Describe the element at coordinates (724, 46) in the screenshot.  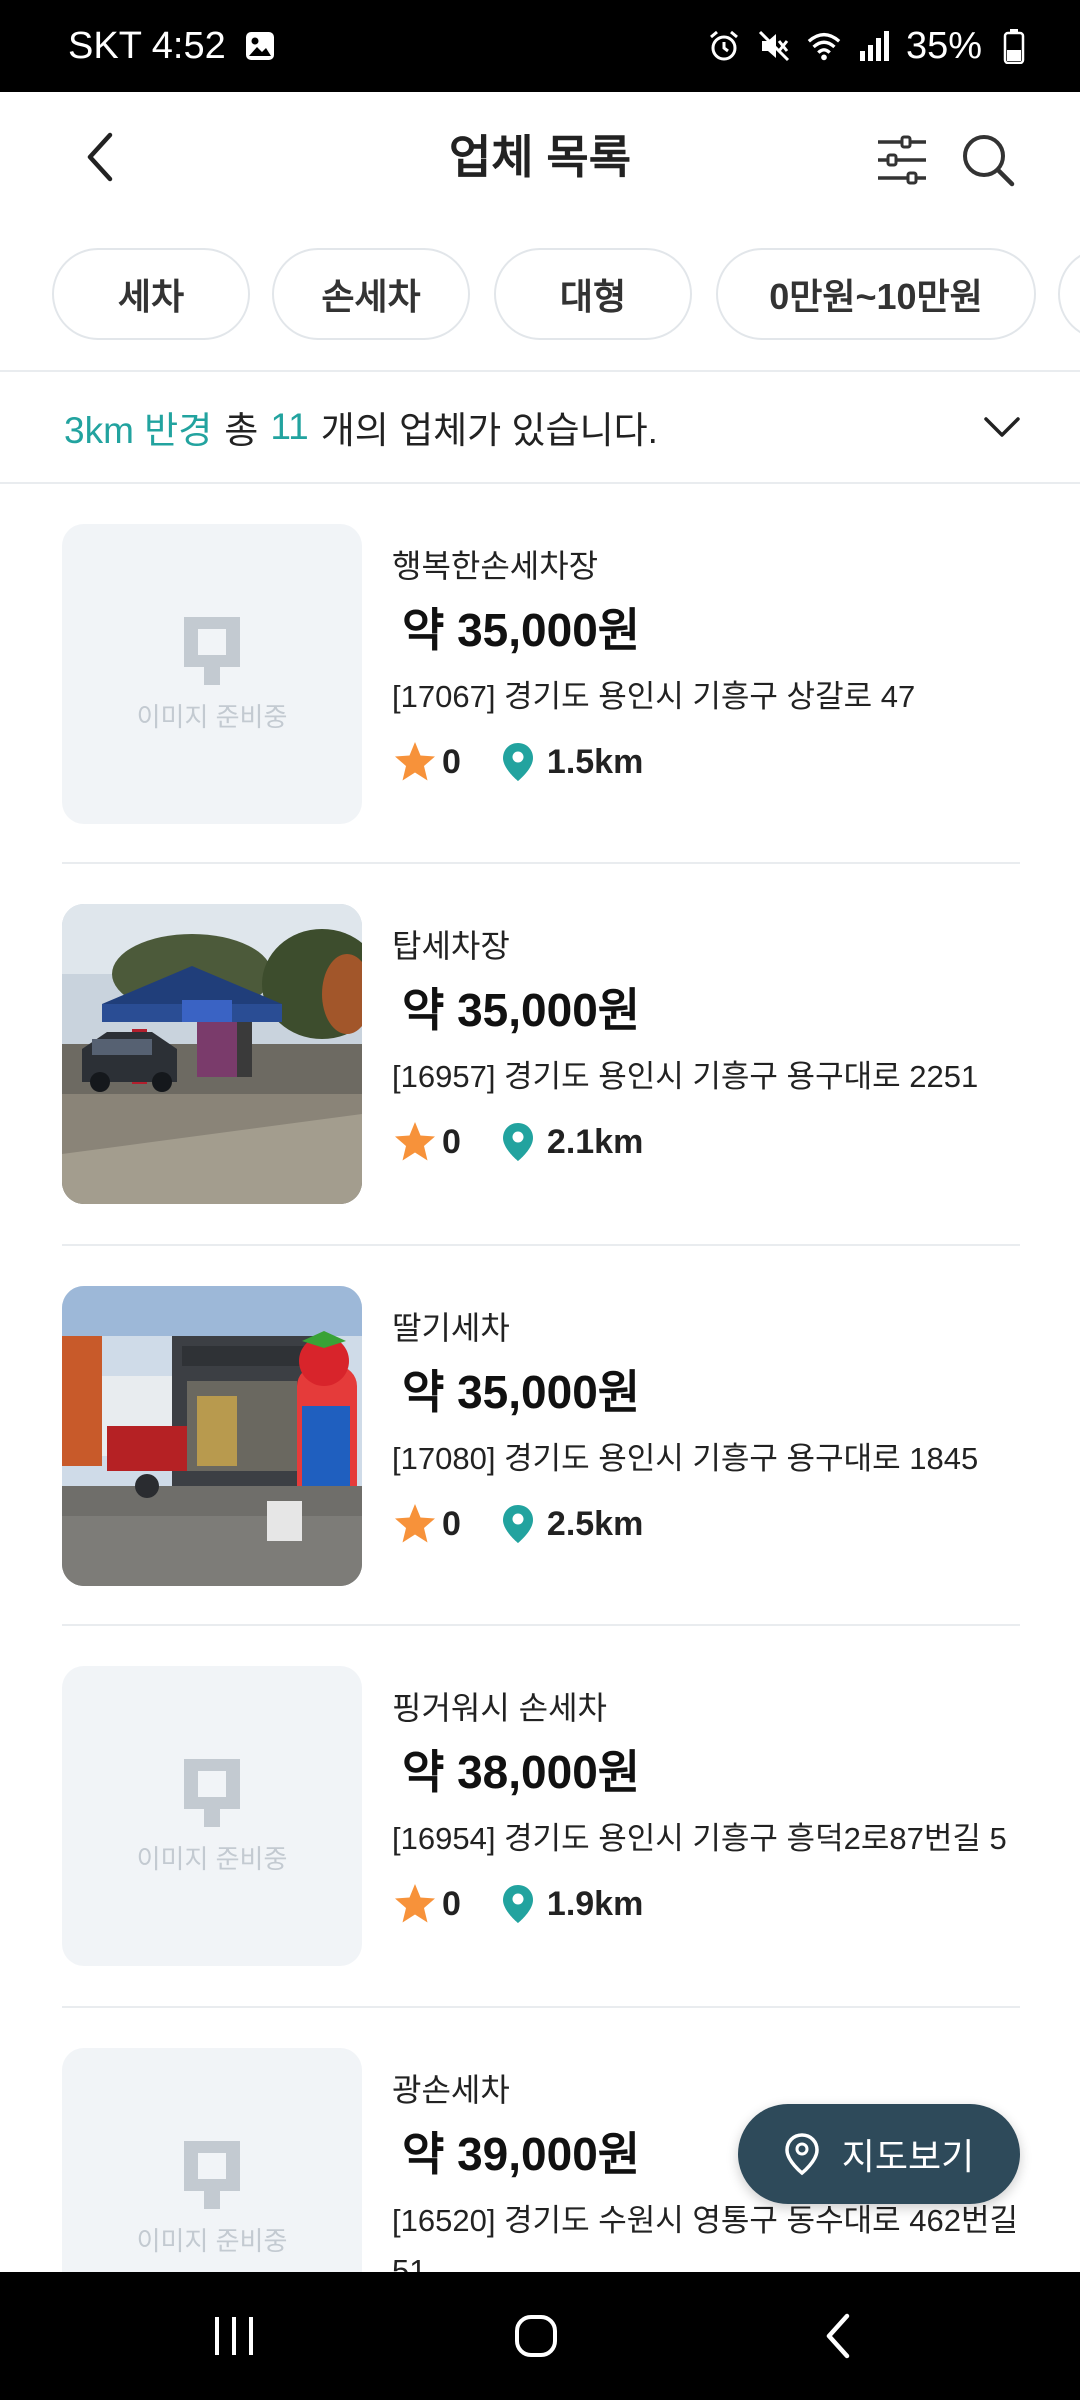
I see `alarm-icon` at that location.